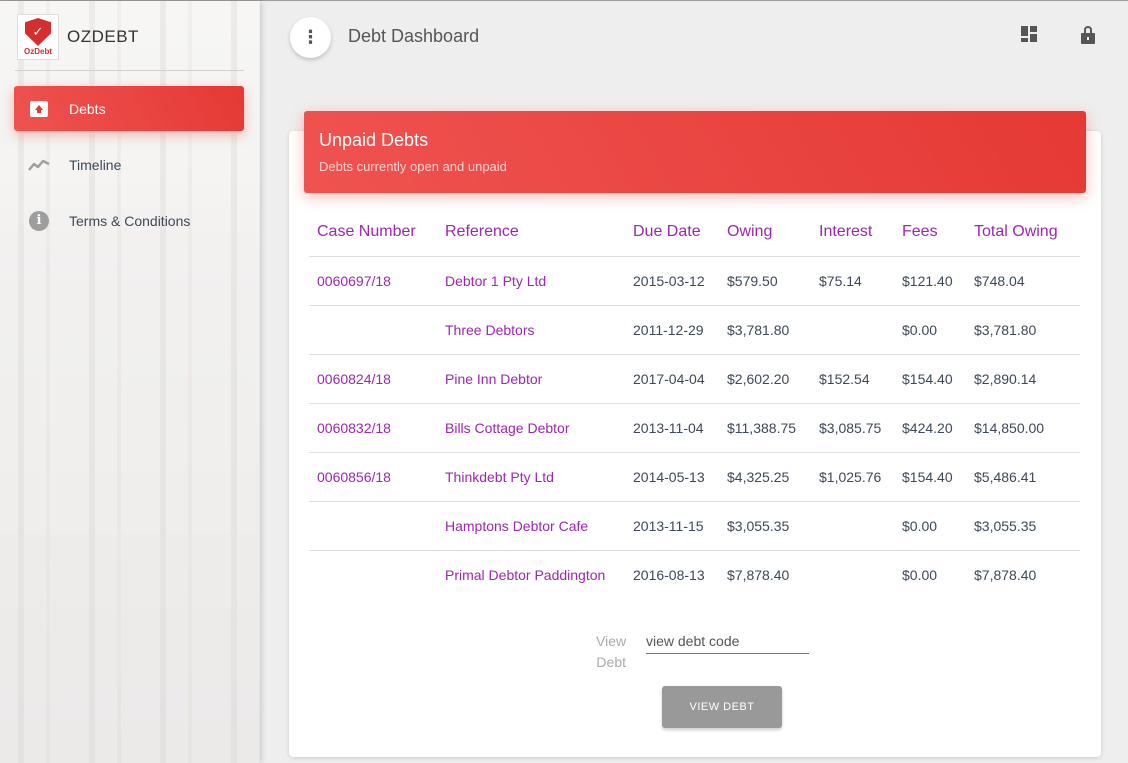  Describe the element at coordinates (531, 428) in the screenshot. I see `reference-link: Bills Cottage Debtor` at that location.